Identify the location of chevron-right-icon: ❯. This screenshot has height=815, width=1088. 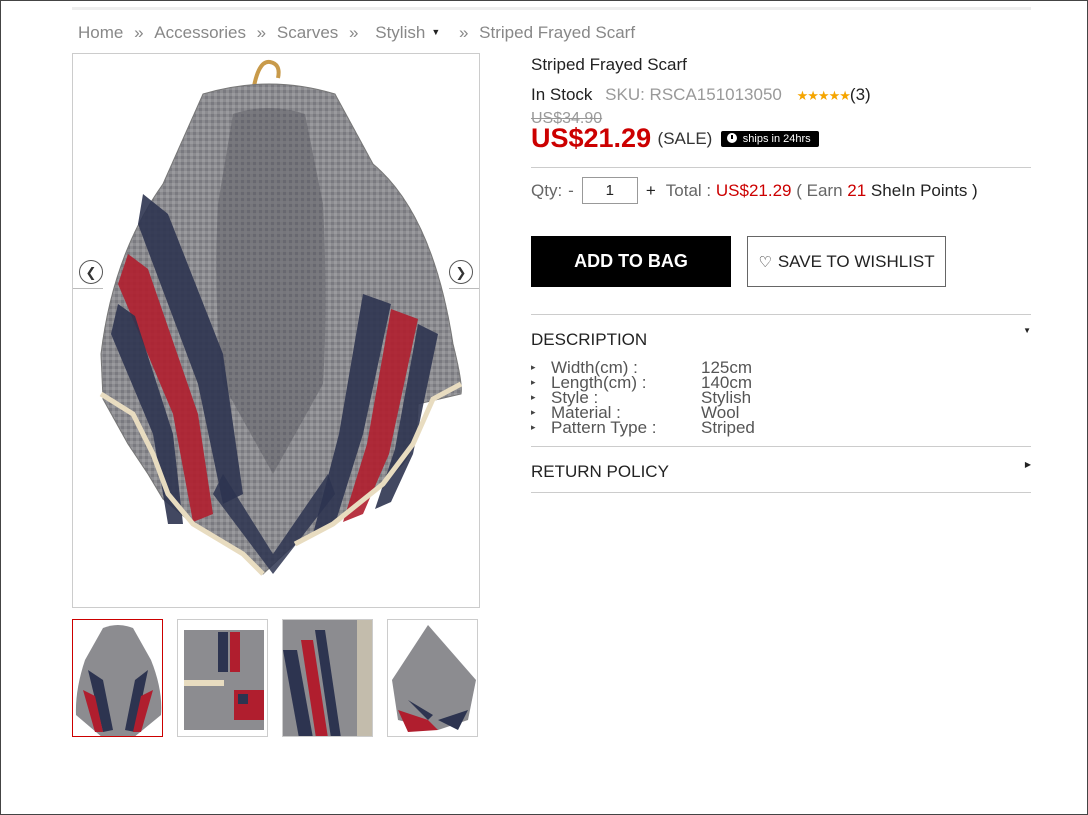
(461, 272).